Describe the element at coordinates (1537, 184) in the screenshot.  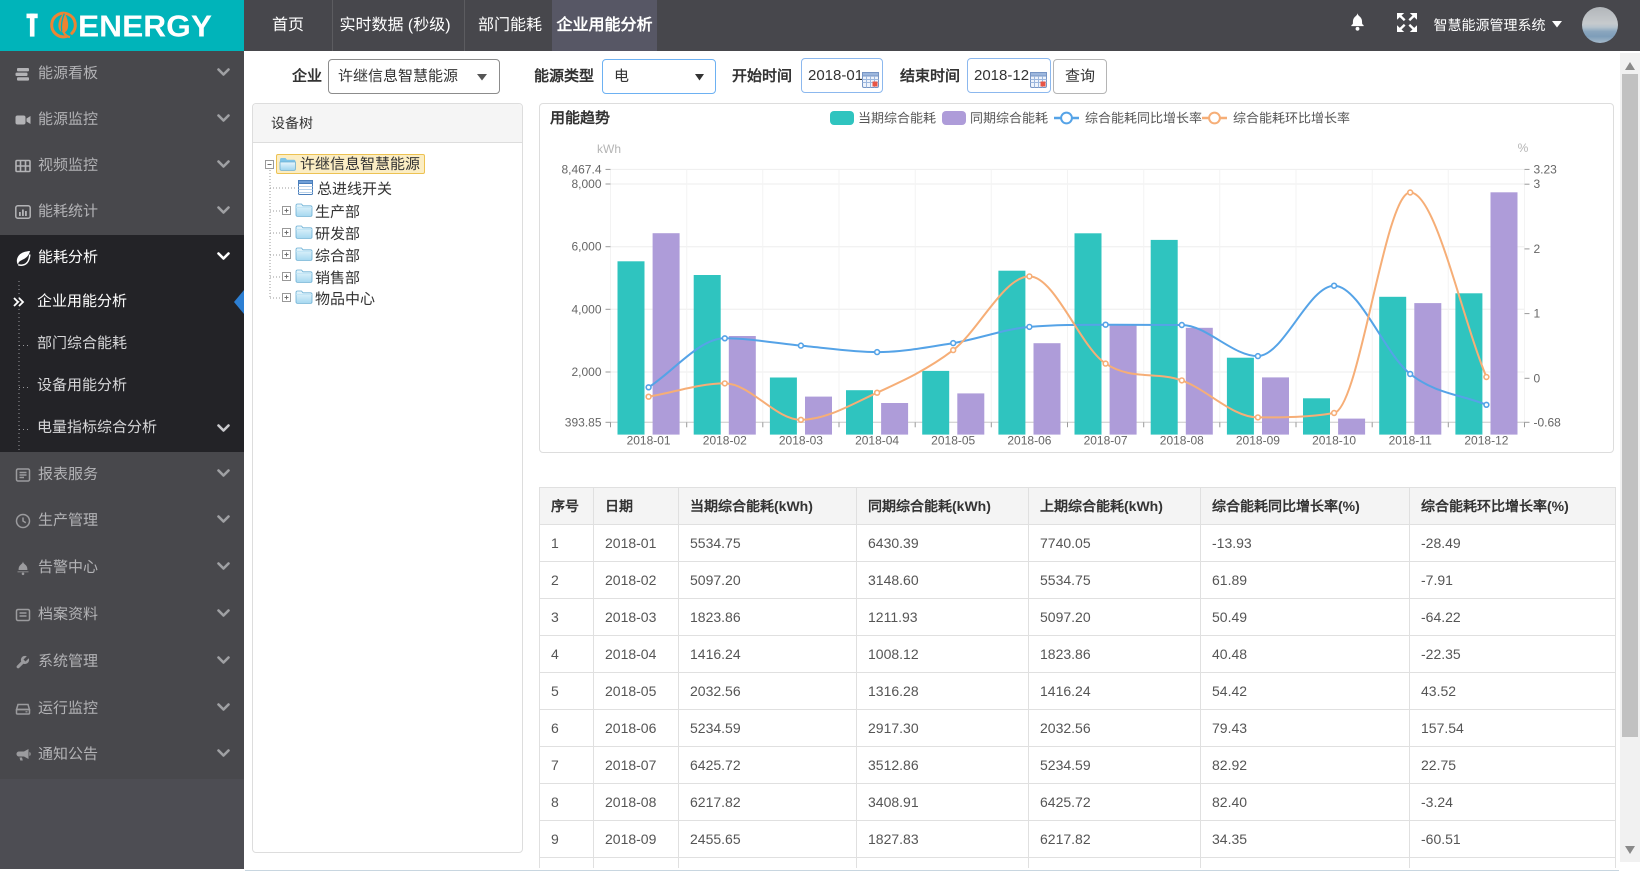
I see `svg-text: 3` at that location.